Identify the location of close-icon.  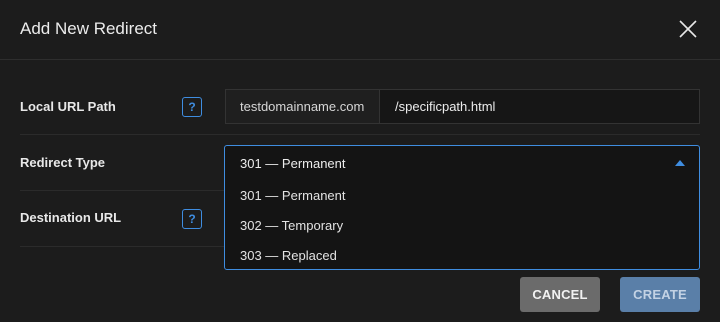
(688, 29).